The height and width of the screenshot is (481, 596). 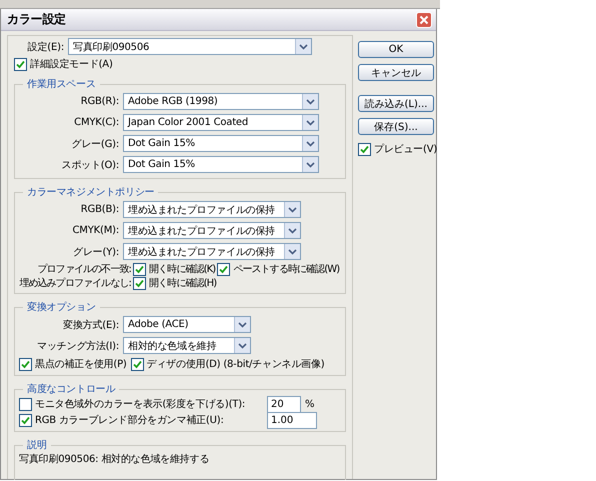 I want to click on group-title: 説明, so click(x=37, y=445).